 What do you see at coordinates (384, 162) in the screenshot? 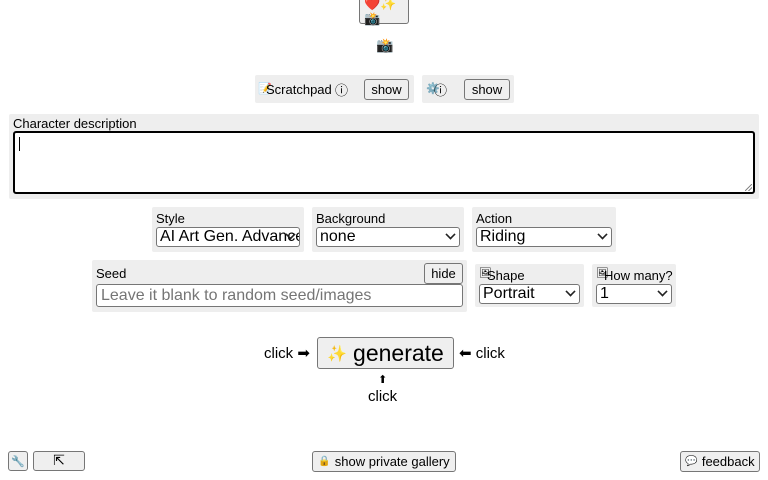
I see `description-textarea` at bounding box center [384, 162].